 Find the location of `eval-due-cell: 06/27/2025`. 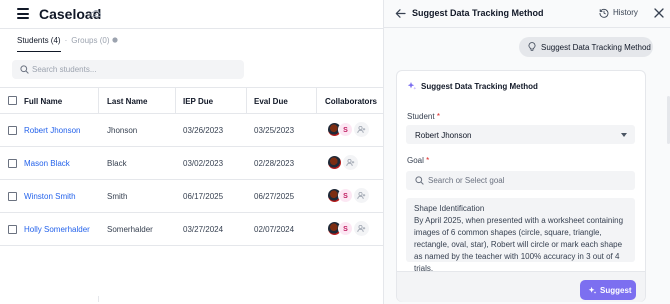

eval-due-cell: 06/27/2025 is located at coordinates (274, 196).